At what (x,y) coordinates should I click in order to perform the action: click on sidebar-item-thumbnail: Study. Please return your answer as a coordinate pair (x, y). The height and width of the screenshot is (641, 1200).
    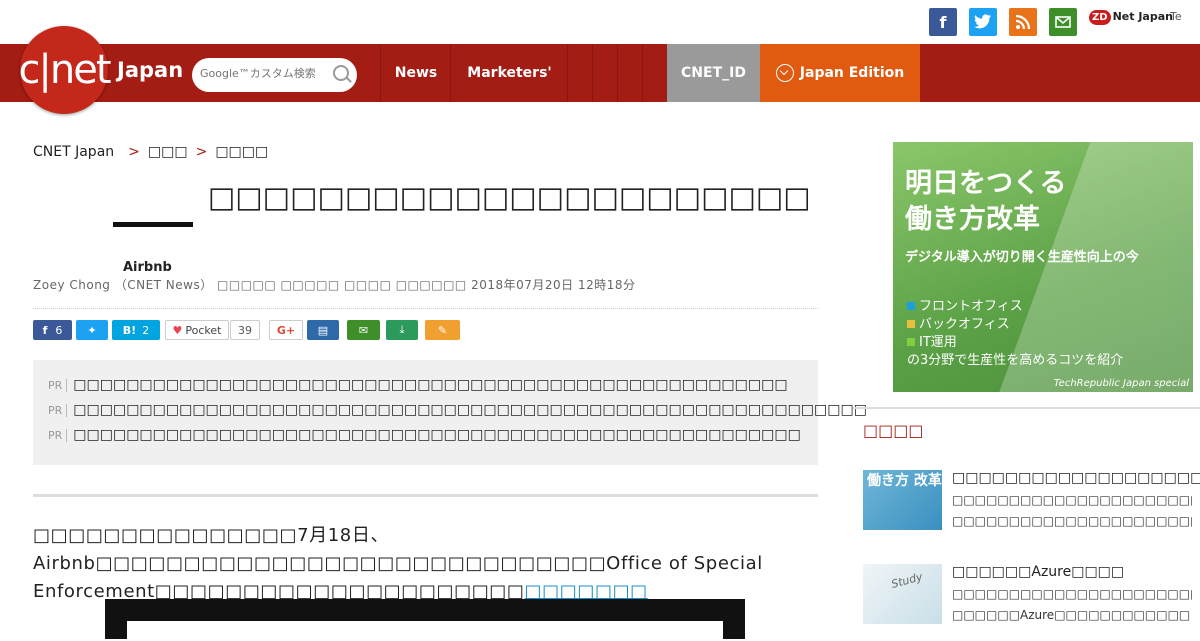
    Looking at the image, I should click on (902, 594).